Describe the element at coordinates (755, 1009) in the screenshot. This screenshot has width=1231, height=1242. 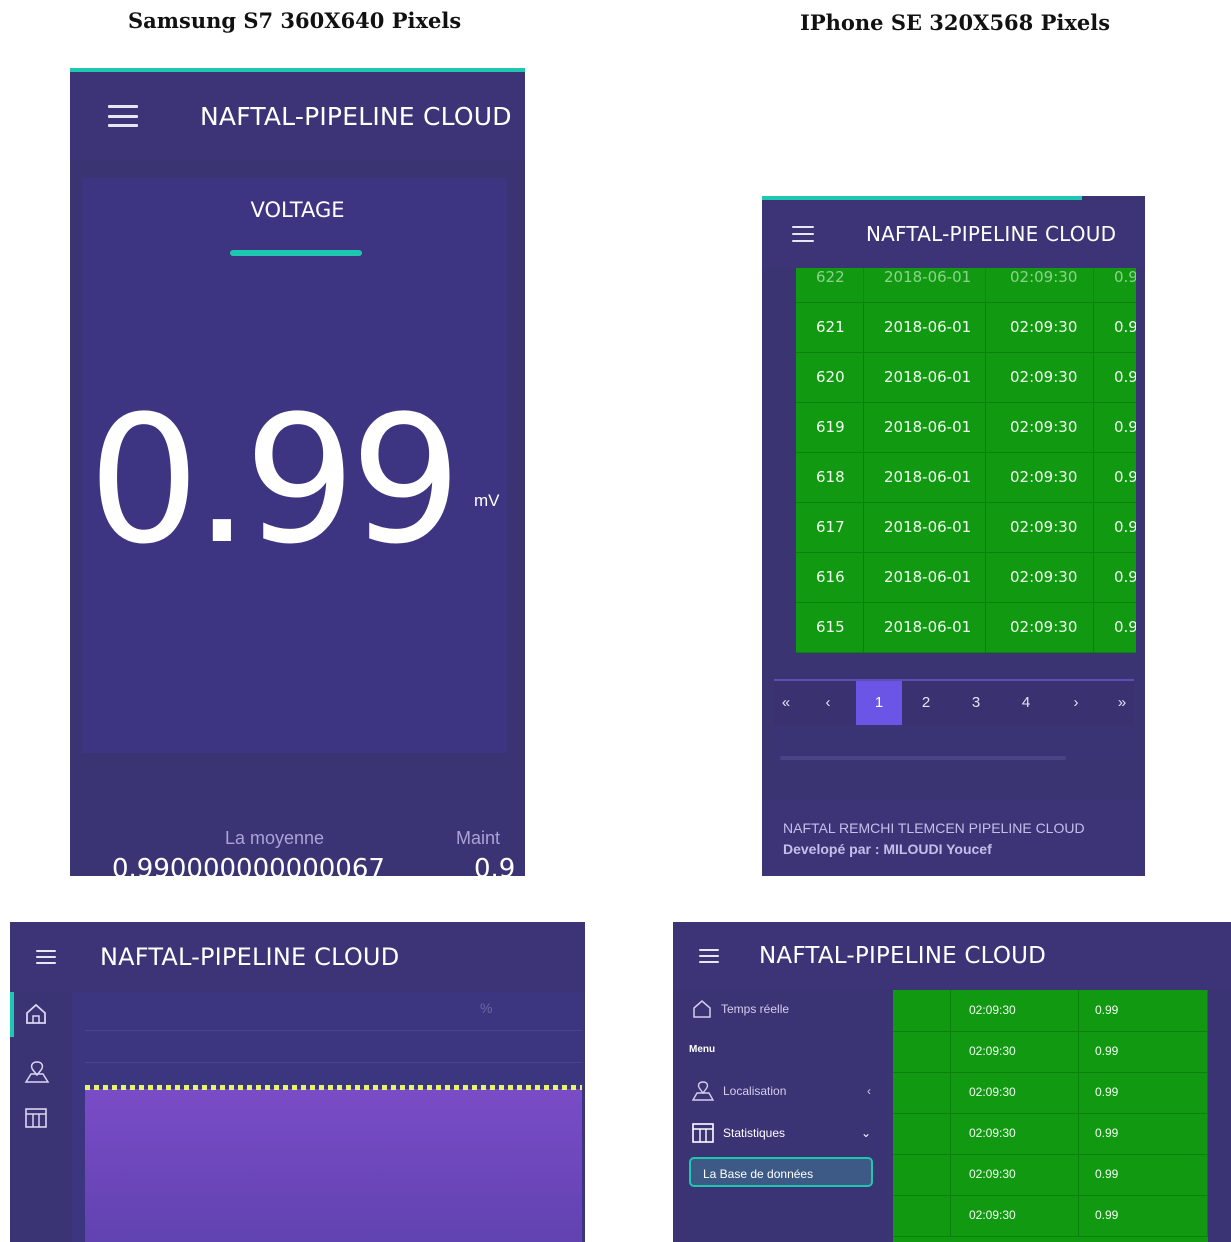
I see `sidebar-item-label: Temps réelle` at that location.